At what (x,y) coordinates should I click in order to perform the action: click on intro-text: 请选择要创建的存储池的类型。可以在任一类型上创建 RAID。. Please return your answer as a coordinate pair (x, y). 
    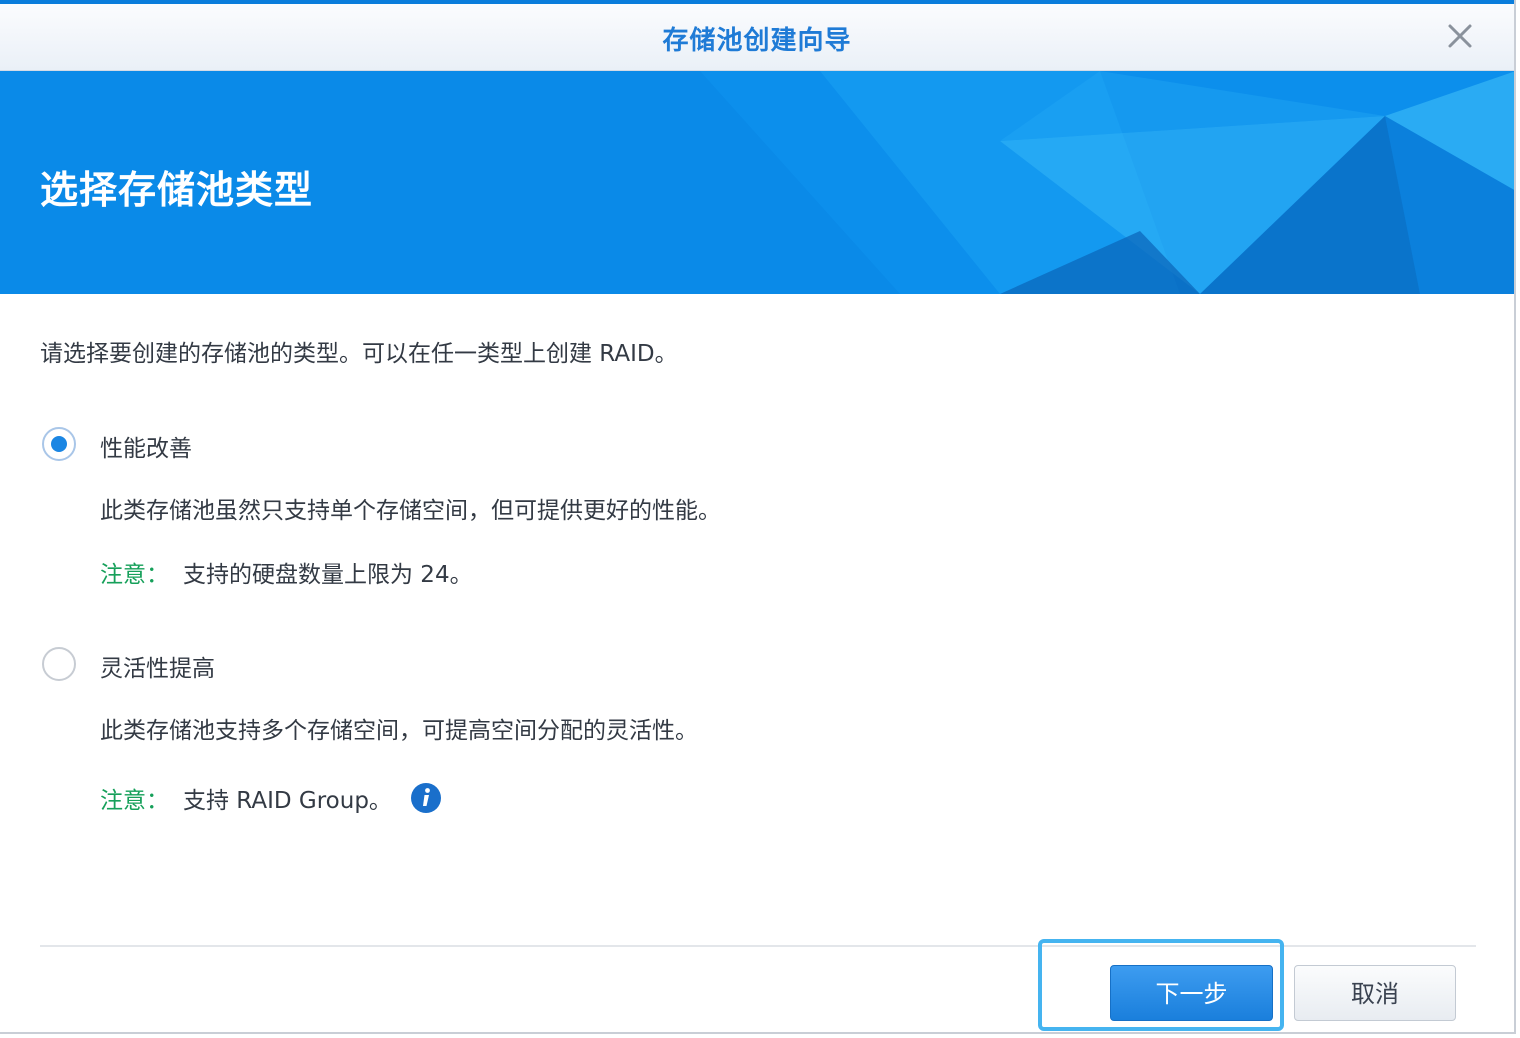
    Looking at the image, I should click on (359, 354).